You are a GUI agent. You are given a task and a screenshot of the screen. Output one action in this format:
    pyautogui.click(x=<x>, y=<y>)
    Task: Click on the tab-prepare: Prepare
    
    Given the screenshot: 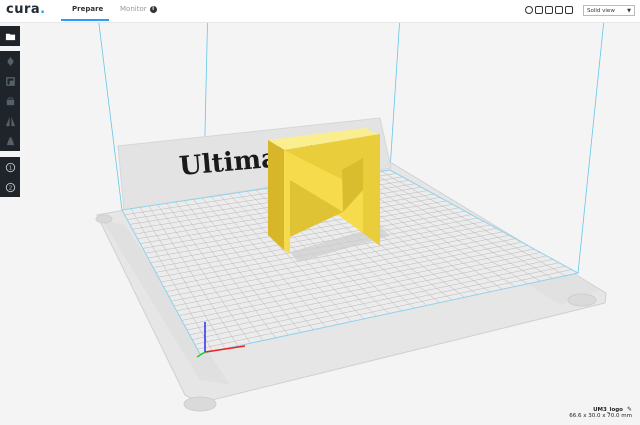 What is the action you would take?
    pyautogui.click(x=87, y=9)
    